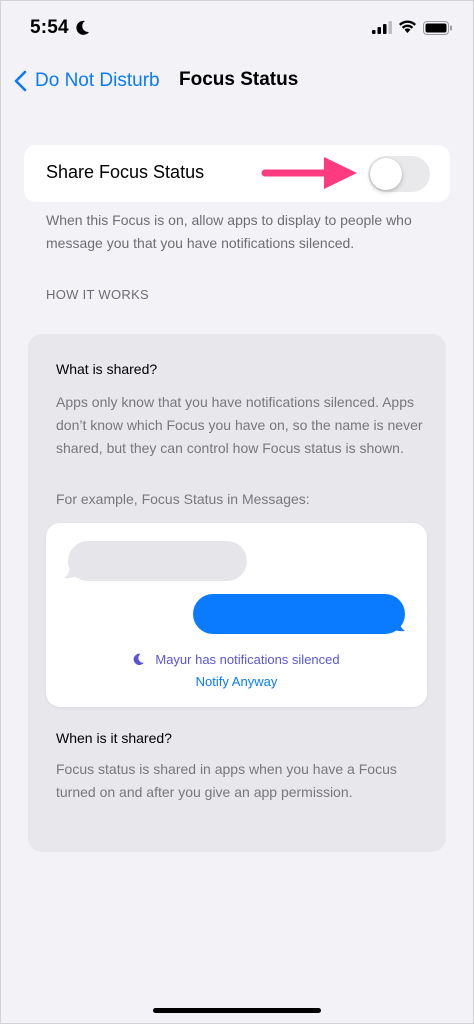 The height and width of the screenshot is (1024, 474). Describe the element at coordinates (157, 561) in the screenshot. I see `incoming-message-bubble` at that location.